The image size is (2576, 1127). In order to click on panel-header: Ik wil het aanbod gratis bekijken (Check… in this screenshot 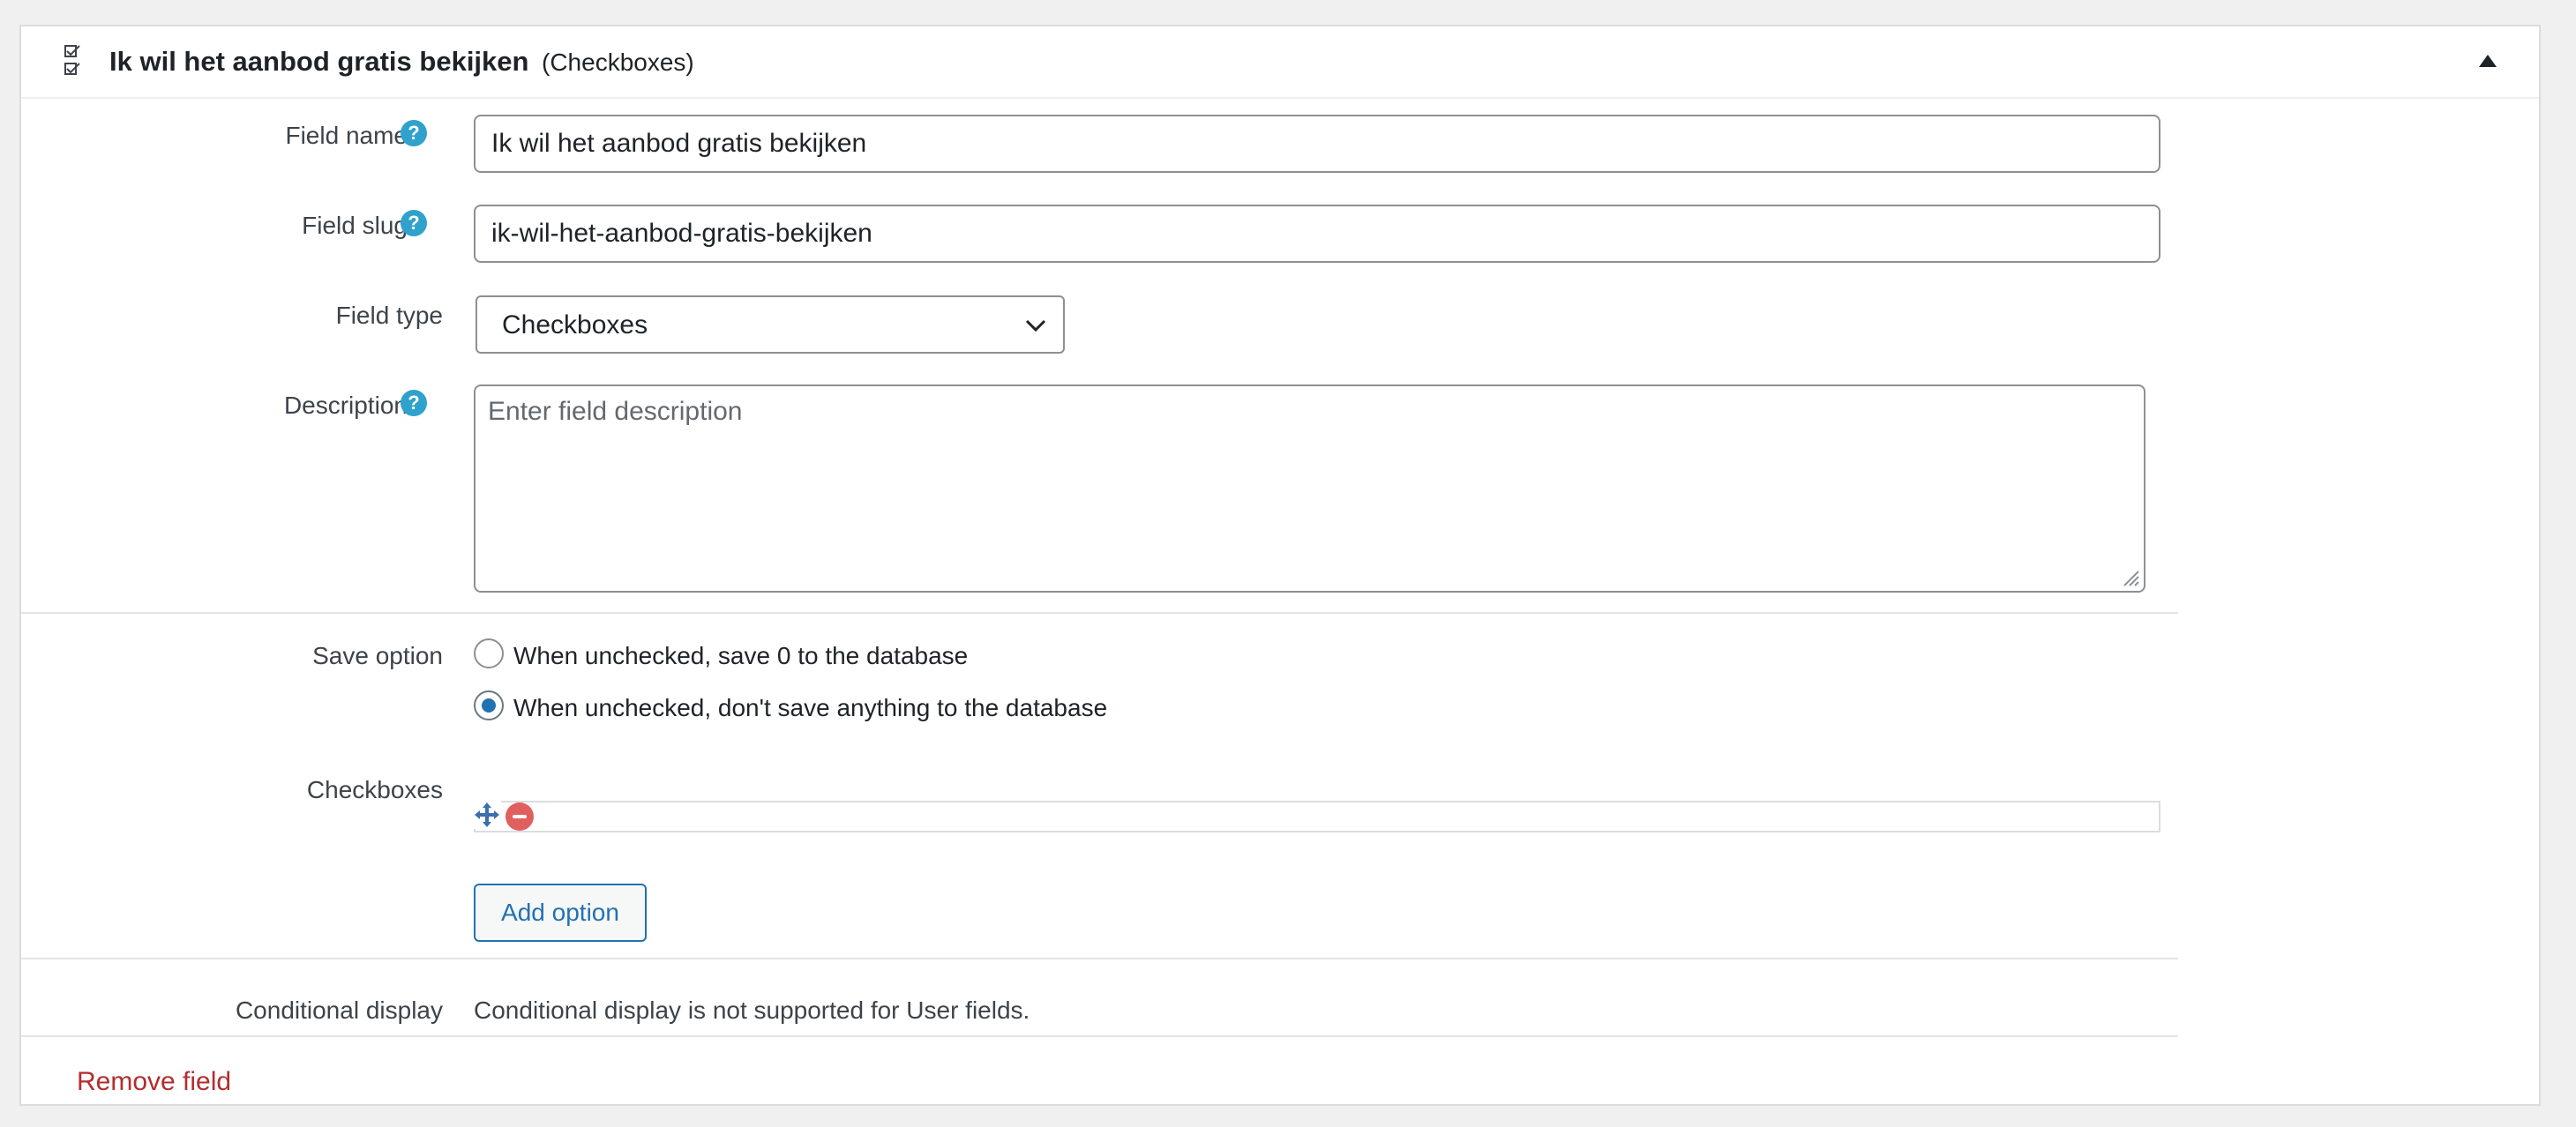, I will do `click(1280, 62)`.